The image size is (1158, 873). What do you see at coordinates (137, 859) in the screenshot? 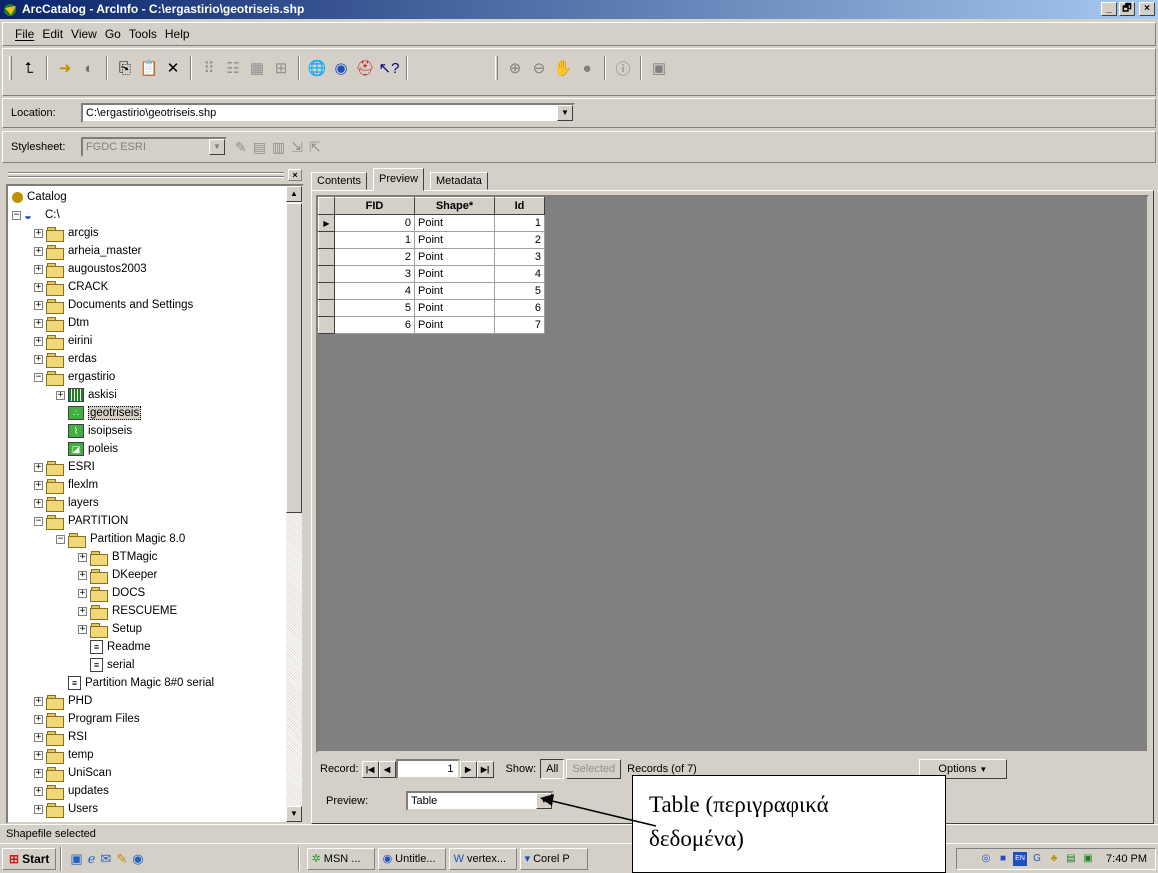
I see `arcgis-quicklaunch-icon: ◉` at bounding box center [137, 859].